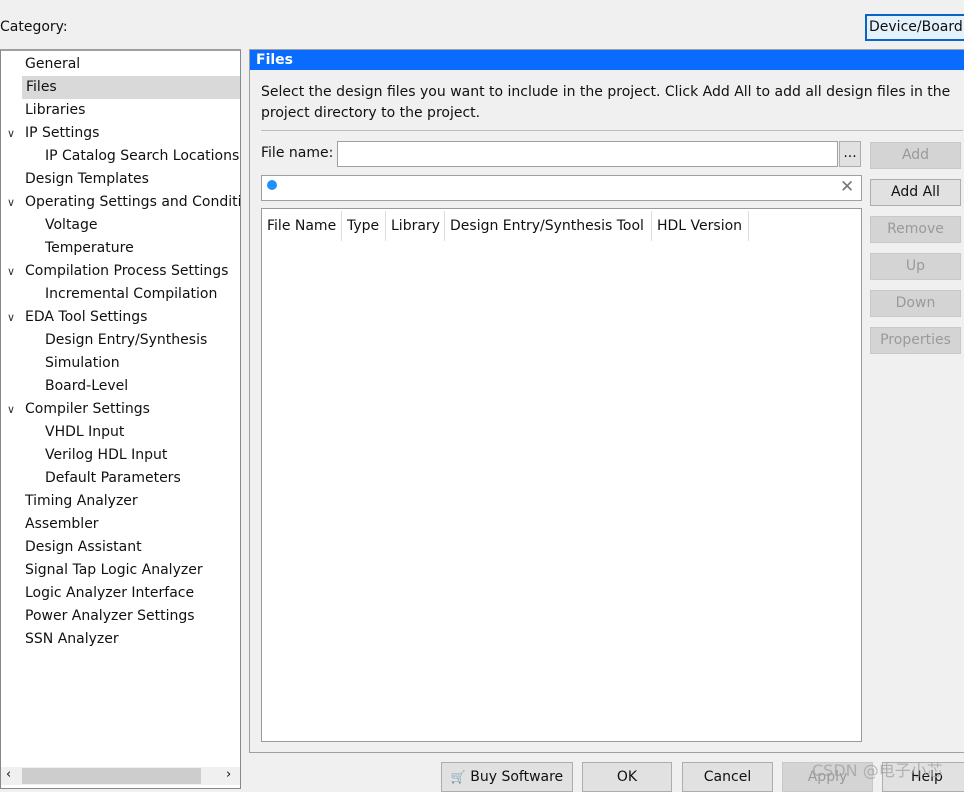 The height and width of the screenshot is (792, 964). Describe the element at coordinates (131, 294) in the screenshot. I see `tree-item-label: Incremental Compilation` at that location.